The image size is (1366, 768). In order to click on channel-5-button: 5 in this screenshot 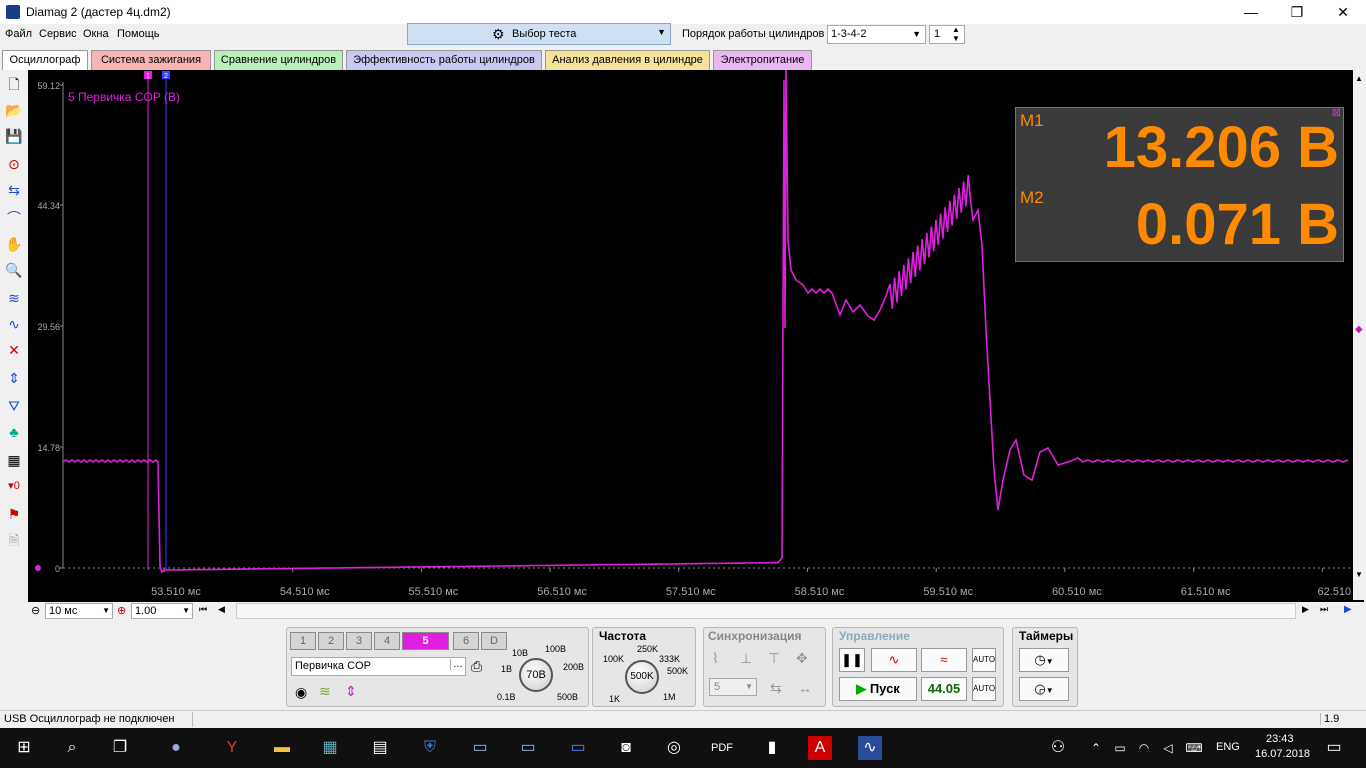, I will do `click(425, 641)`.